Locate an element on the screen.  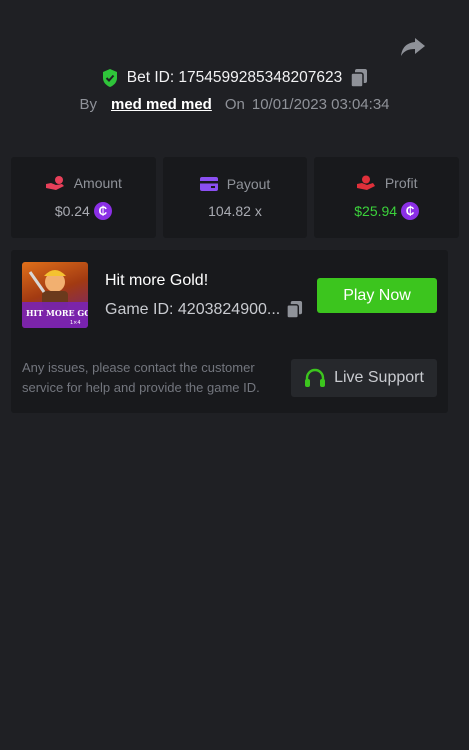
verified-shield-icon is located at coordinates (109, 78).